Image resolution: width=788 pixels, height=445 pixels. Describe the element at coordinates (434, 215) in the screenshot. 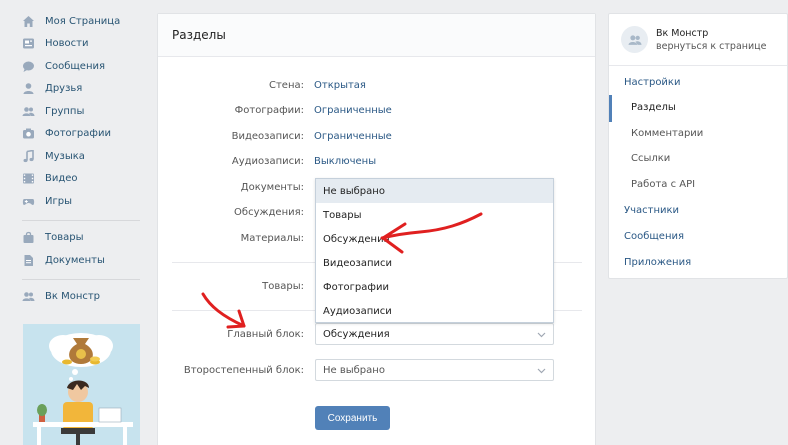

I see `dropdown-option: Товары` at that location.